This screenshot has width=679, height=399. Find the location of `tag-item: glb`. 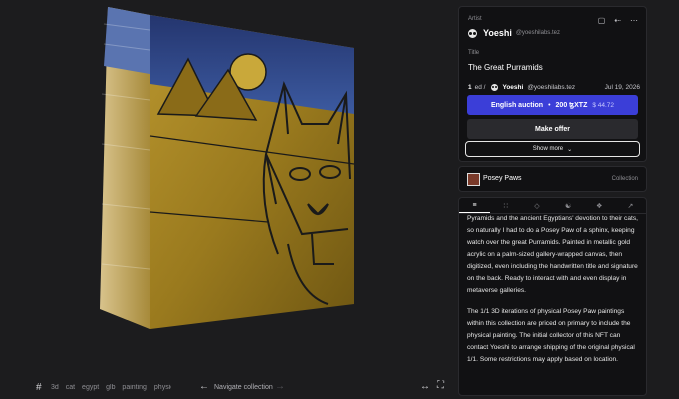

tag-item: glb is located at coordinates (110, 387).